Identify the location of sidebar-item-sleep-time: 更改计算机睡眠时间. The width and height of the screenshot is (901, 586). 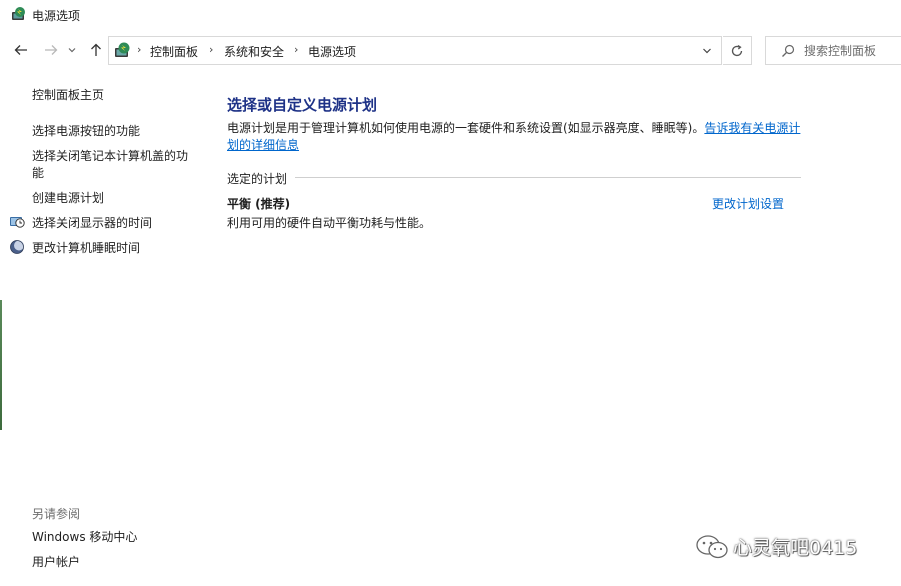
(86, 248).